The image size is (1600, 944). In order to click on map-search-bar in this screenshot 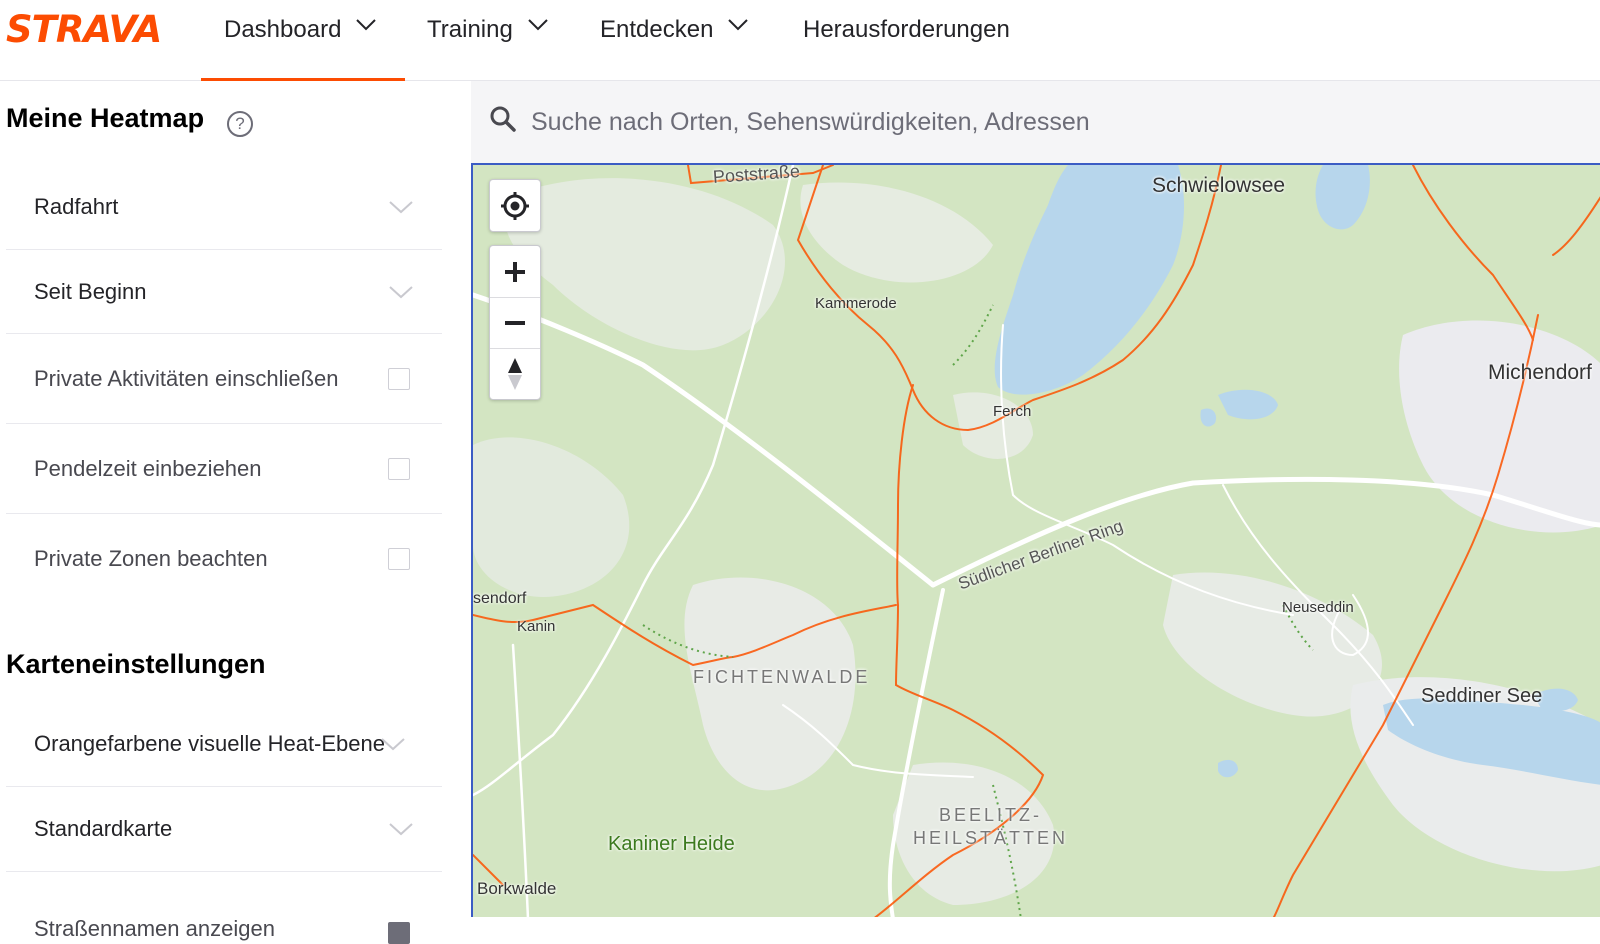, I will do `click(1035, 122)`.